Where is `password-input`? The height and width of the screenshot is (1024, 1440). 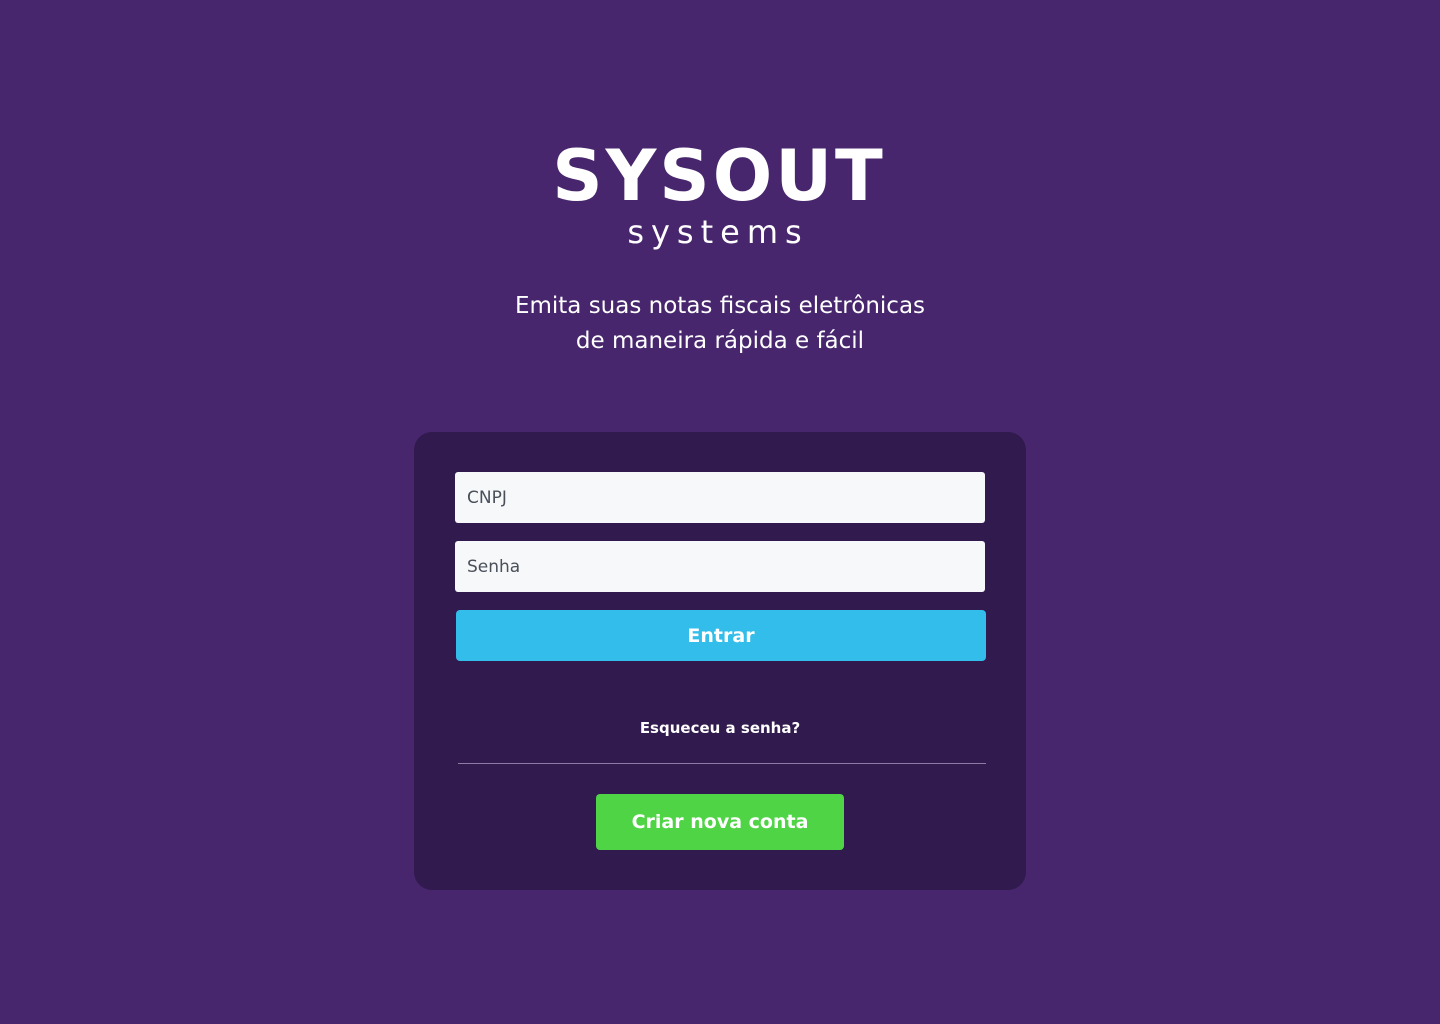
password-input is located at coordinates (720, 566).